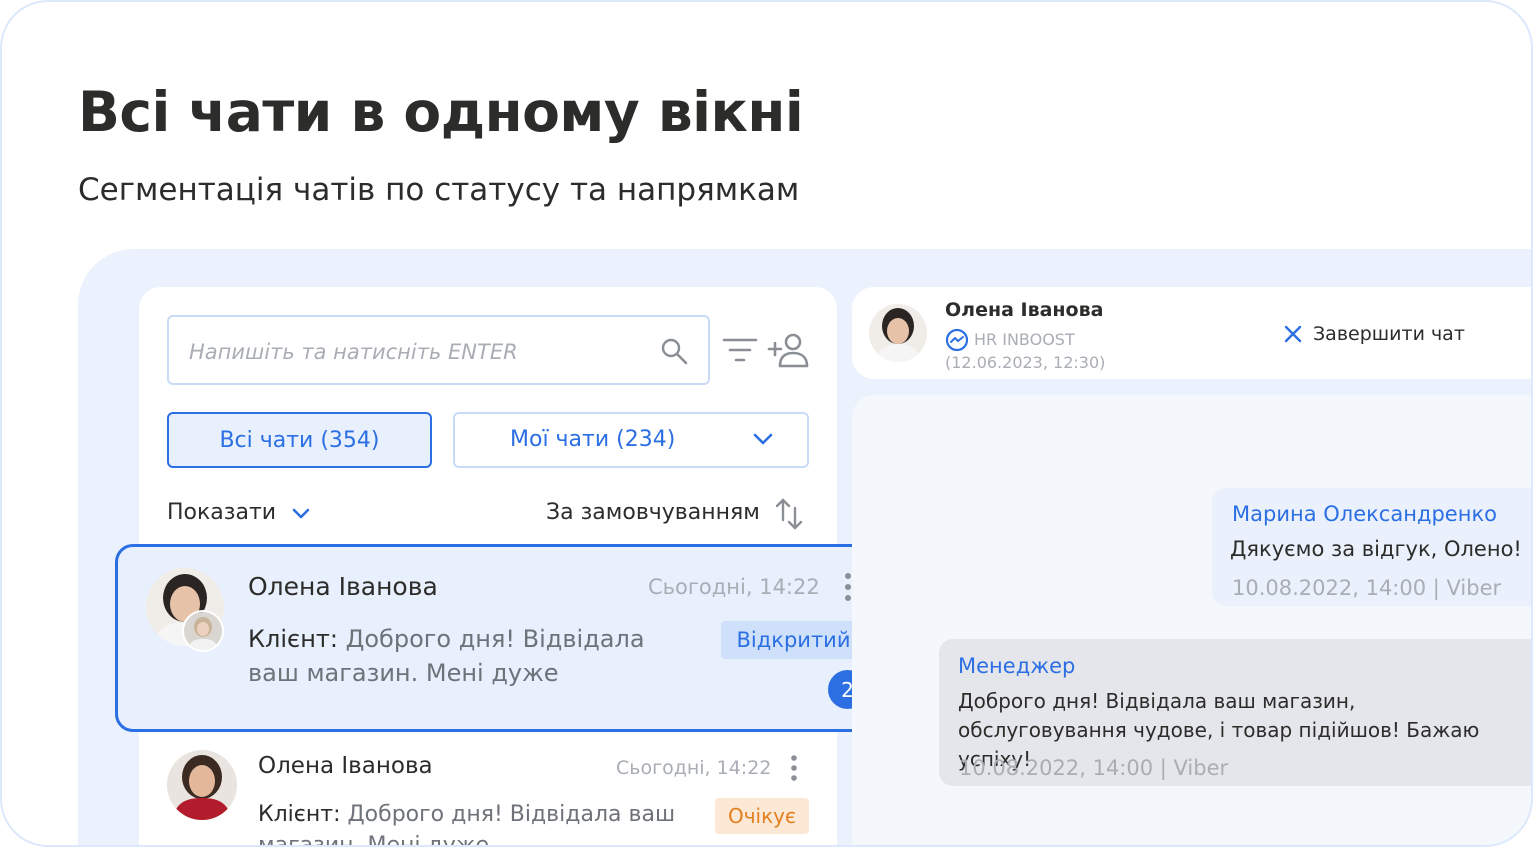 The image size is (1533, 847). I want to click on end-chat-button: Завершити чат, so click(1389, 334).